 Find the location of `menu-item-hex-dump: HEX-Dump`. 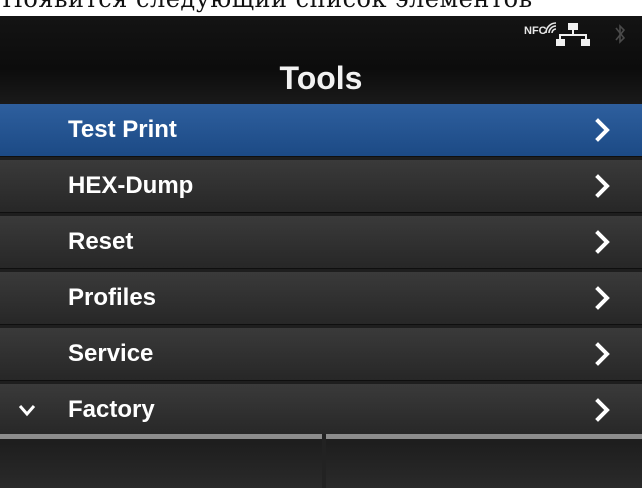

menu-item-hex-dump: HEX-Dump is located at coordinates (321, 186).